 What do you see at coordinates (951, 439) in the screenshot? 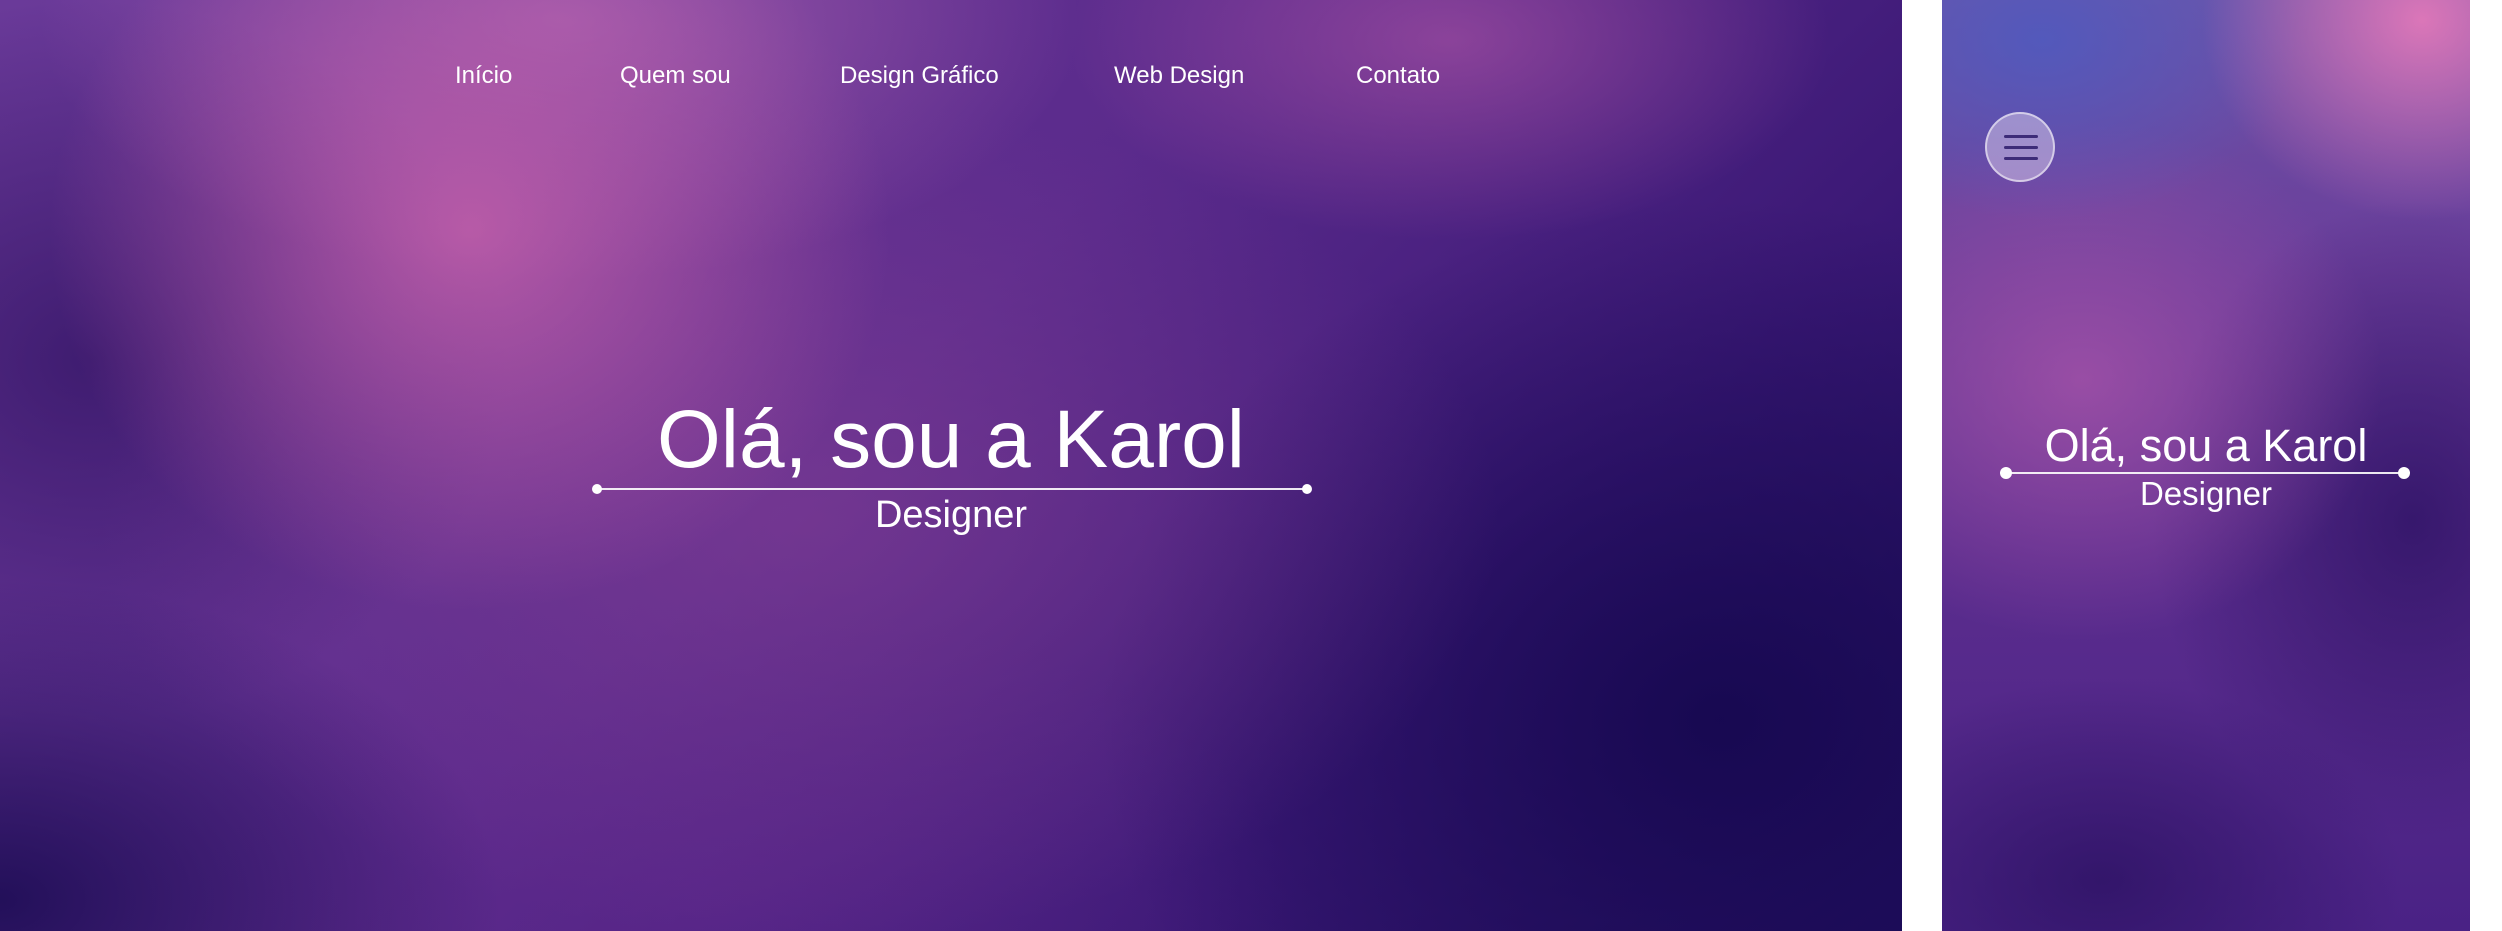
I see `hero-title: Olá, sou a Karol` at bounding box center [951, 439].